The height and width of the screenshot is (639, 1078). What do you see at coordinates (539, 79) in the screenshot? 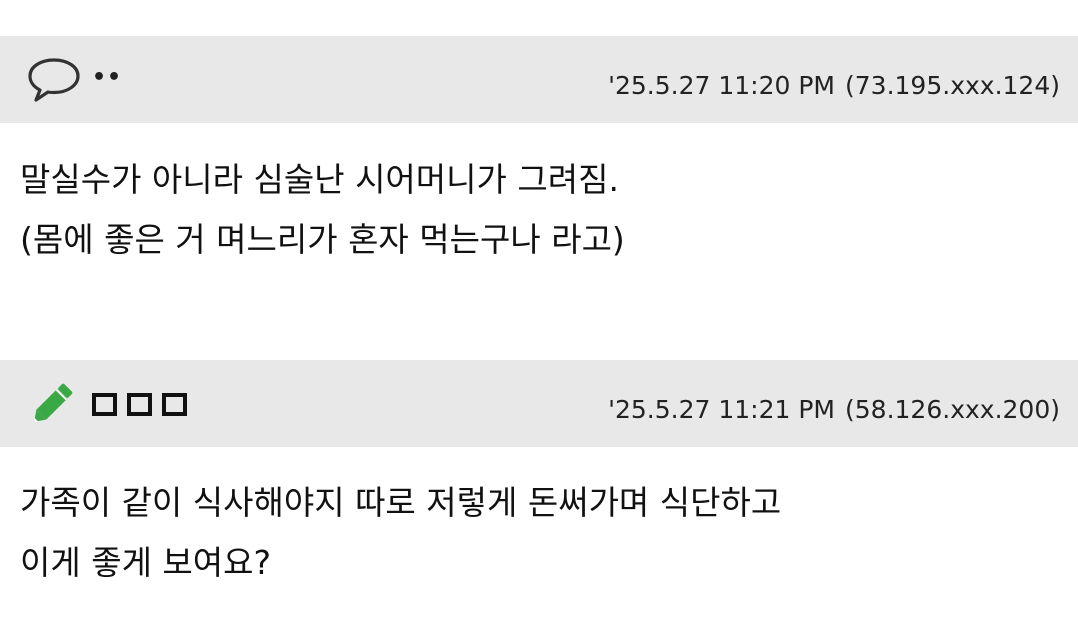
I see `comment-header: •• '25.5.27 11:20 PM (73.195.xxx.124)` at bounding box center [539, 79].